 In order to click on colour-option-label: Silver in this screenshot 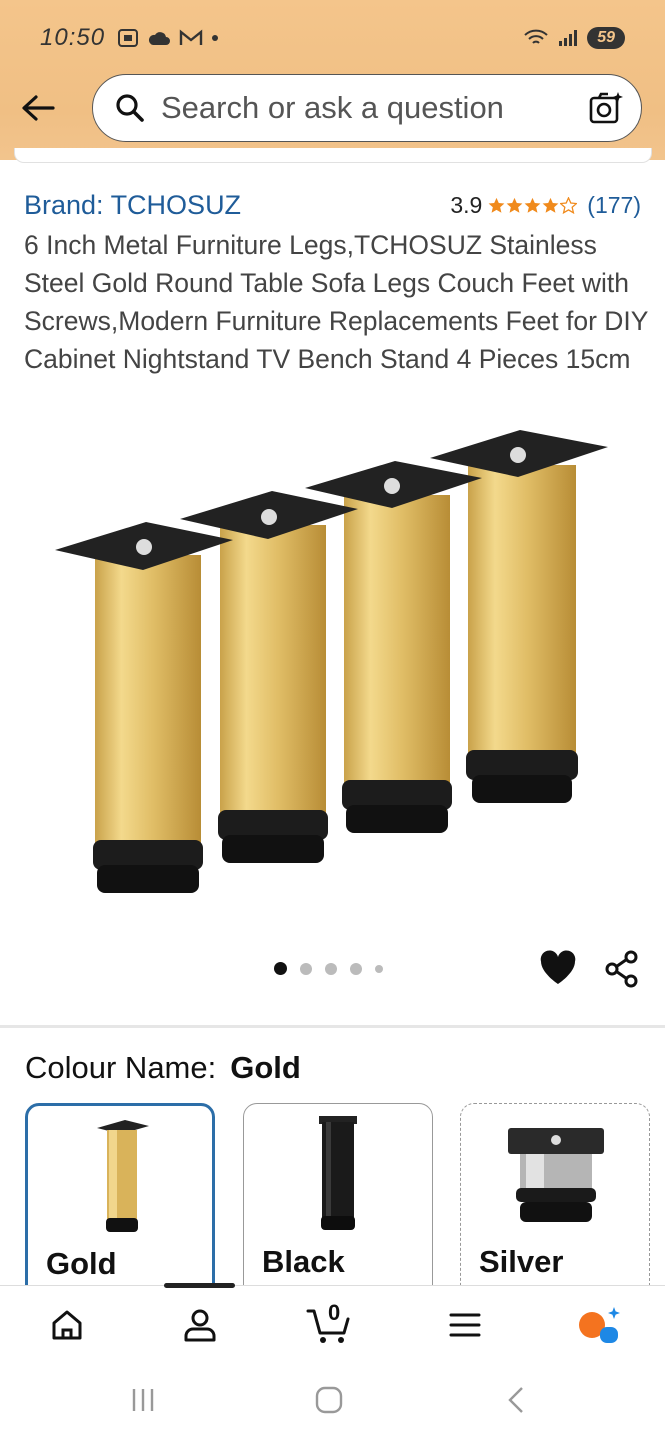, I will do `click(521, 1261)`.